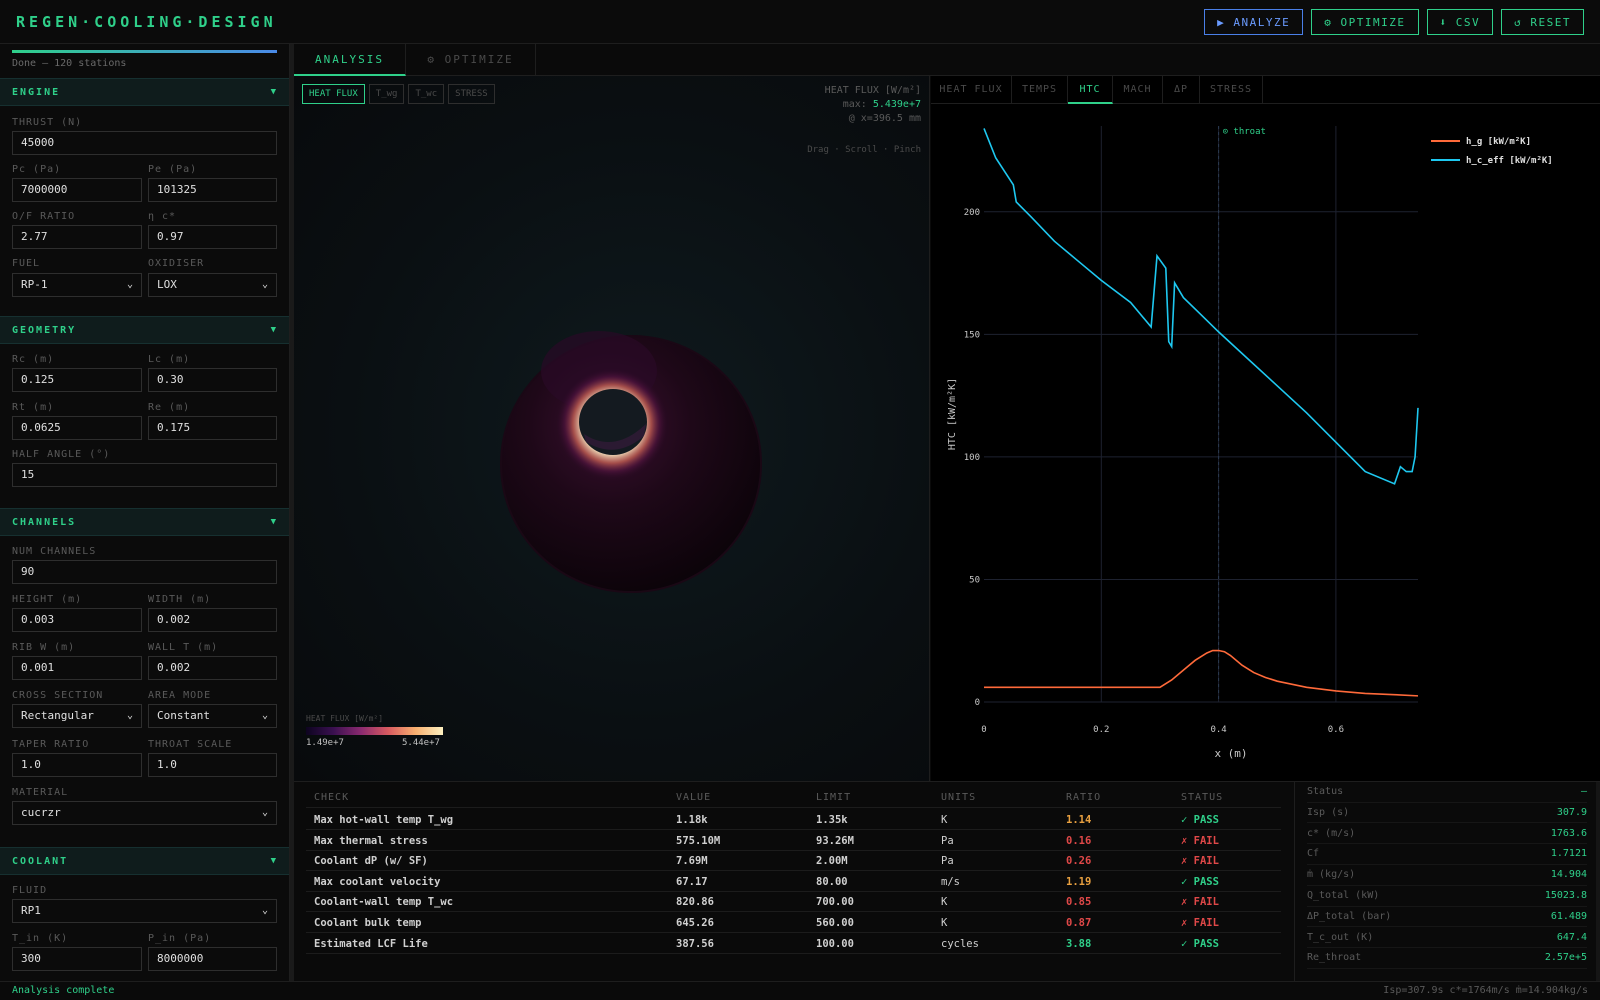  I want to click on tab-optimize: ⚙ OPTIMIZE, so click(471, 60).